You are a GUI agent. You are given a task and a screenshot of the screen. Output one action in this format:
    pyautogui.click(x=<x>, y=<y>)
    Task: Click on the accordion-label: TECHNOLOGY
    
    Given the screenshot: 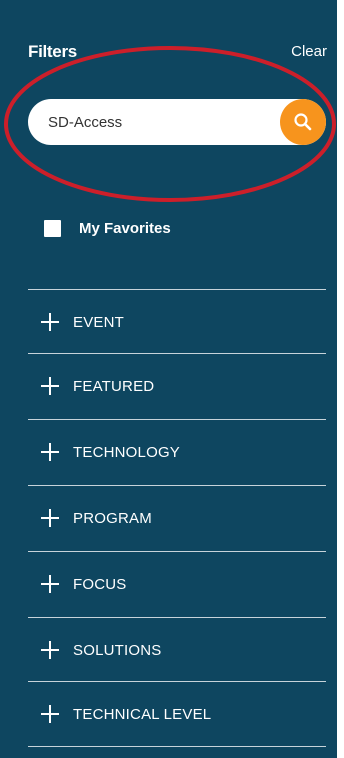 What is the action you would take?
    pyautogui.click(x=127, y=452)
    